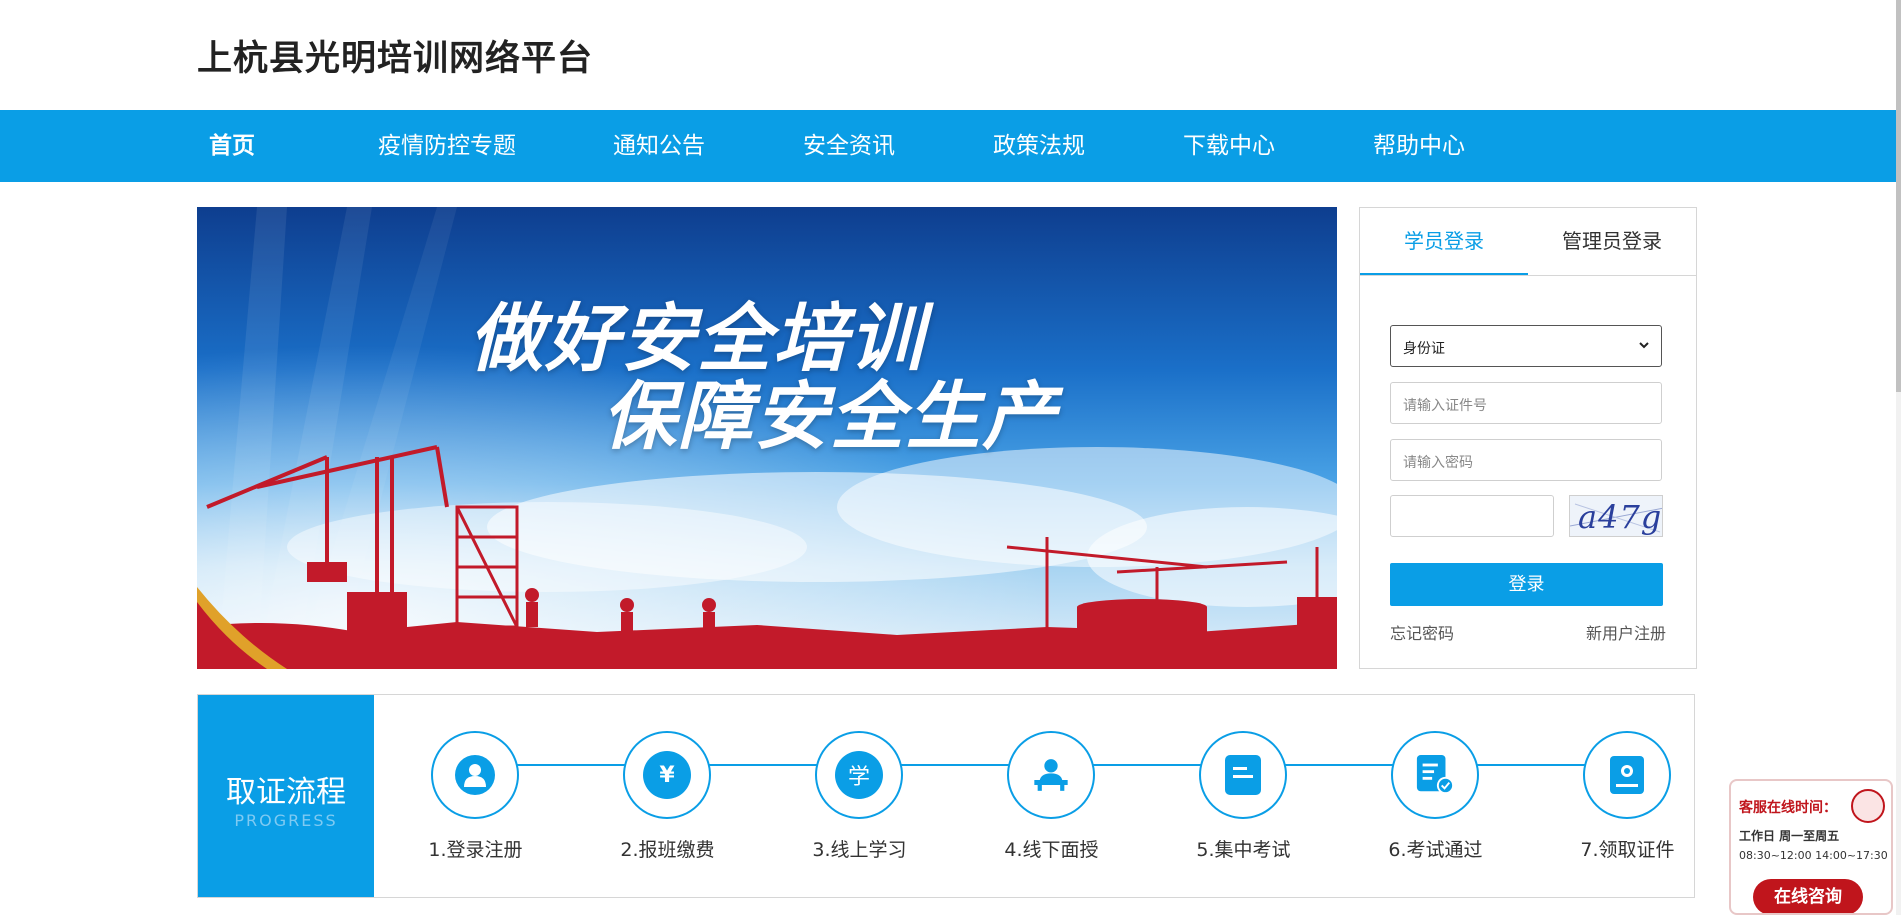  What do you see at coordinates (1051, 850) in the screenshot?
I see `step-label: 4.线下面授` at bounding box center [1051, 850].